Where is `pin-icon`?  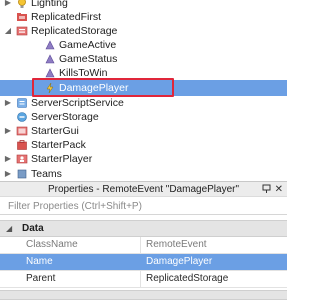
pin-icon is located at coordinates (266, 189).